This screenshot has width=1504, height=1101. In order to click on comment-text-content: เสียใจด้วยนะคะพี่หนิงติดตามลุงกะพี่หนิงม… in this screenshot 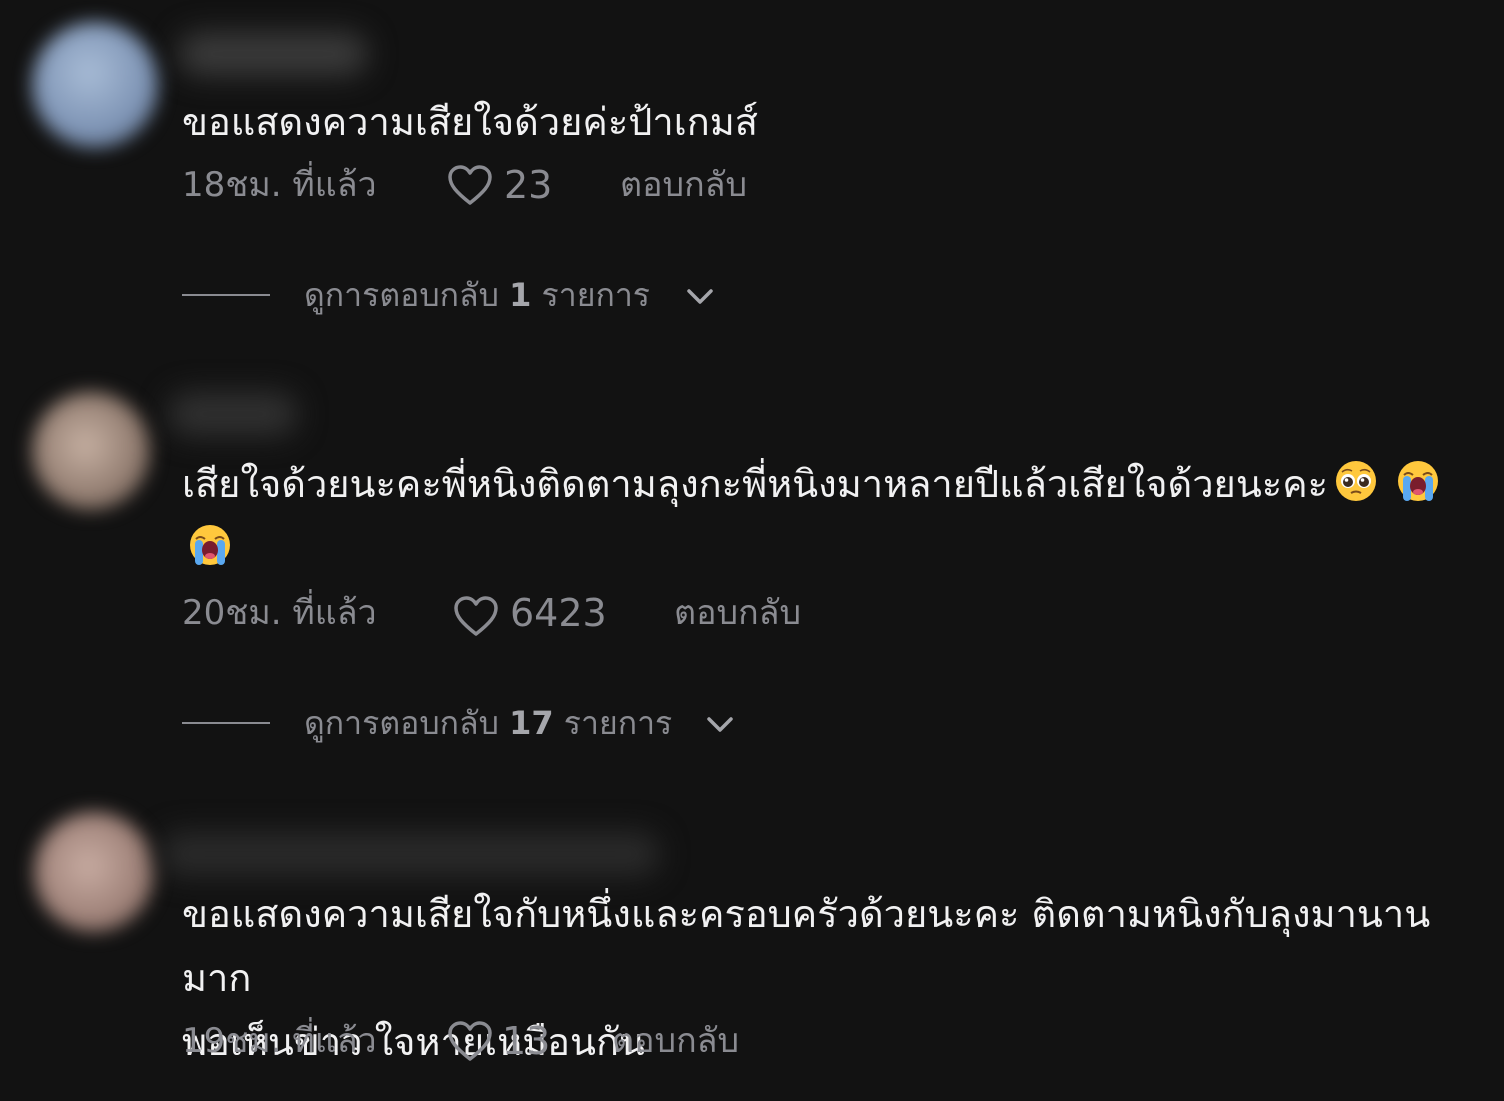, I will do `click(755, 484)`.